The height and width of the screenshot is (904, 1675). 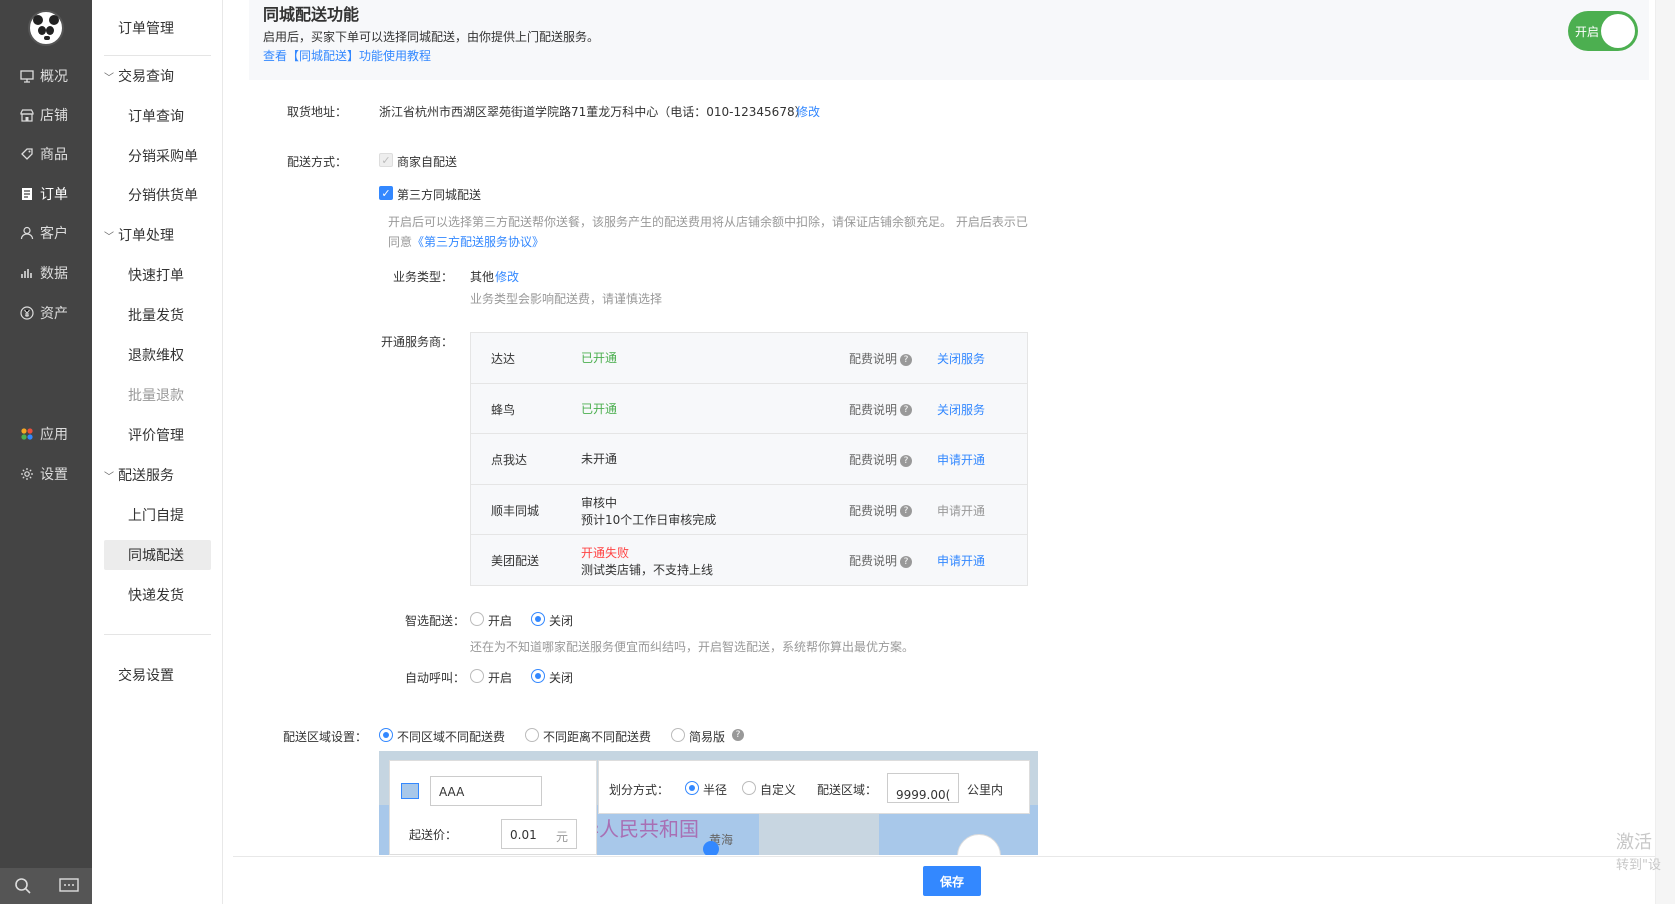 I want to click on save-button: 保存, so click(x=952, y=881).